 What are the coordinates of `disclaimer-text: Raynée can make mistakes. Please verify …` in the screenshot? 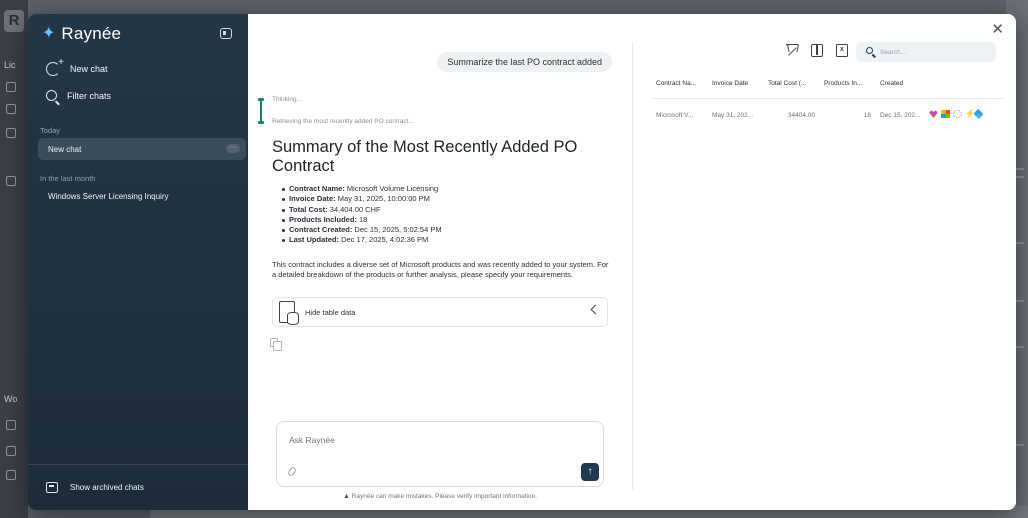 It's located at (444, 496).